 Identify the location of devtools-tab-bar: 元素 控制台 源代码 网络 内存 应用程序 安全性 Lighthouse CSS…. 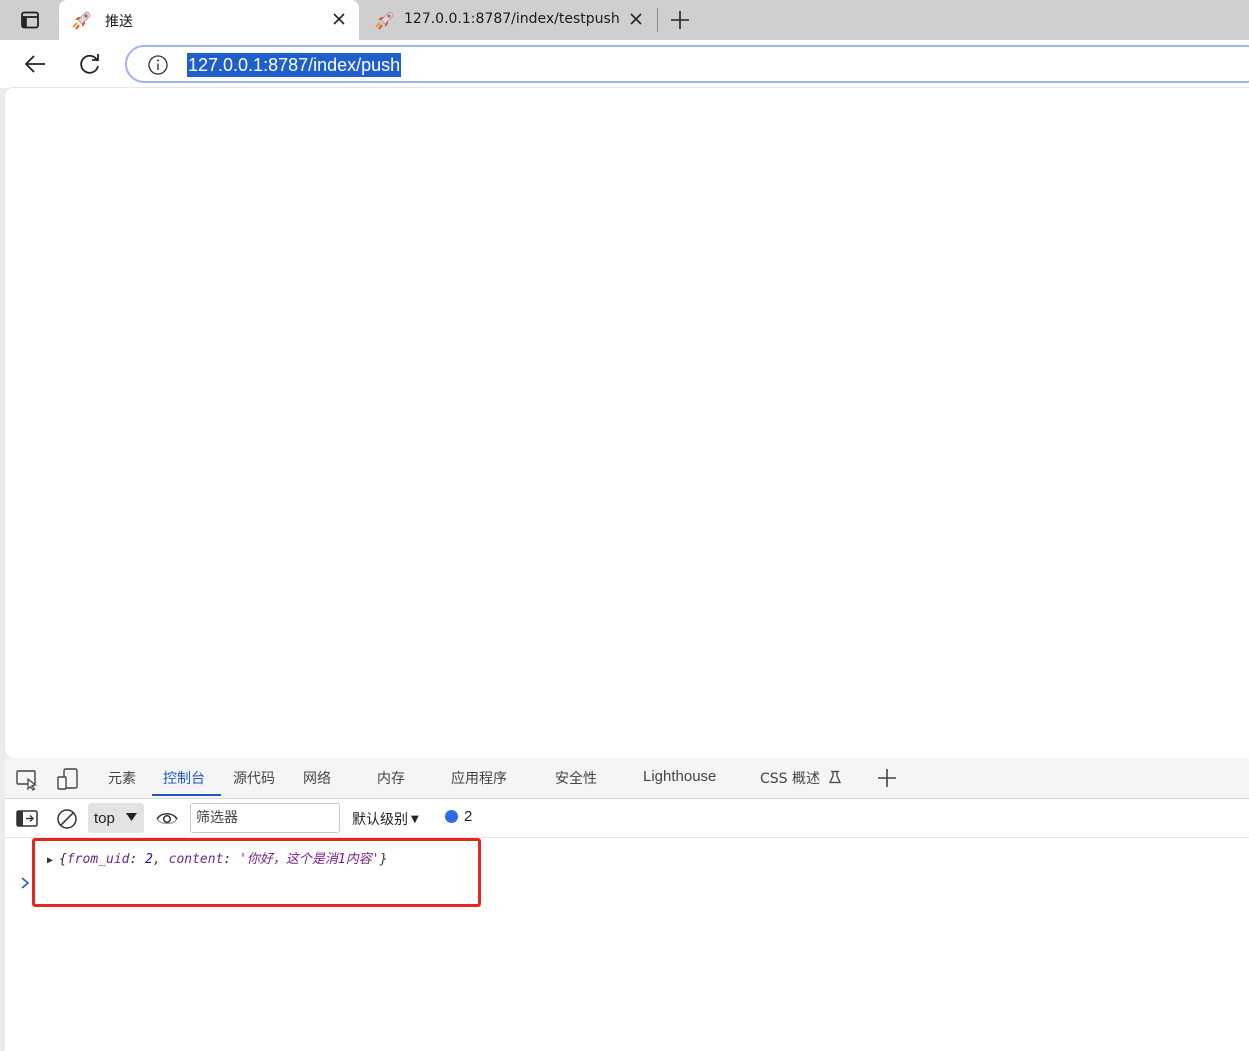
(627, 778).